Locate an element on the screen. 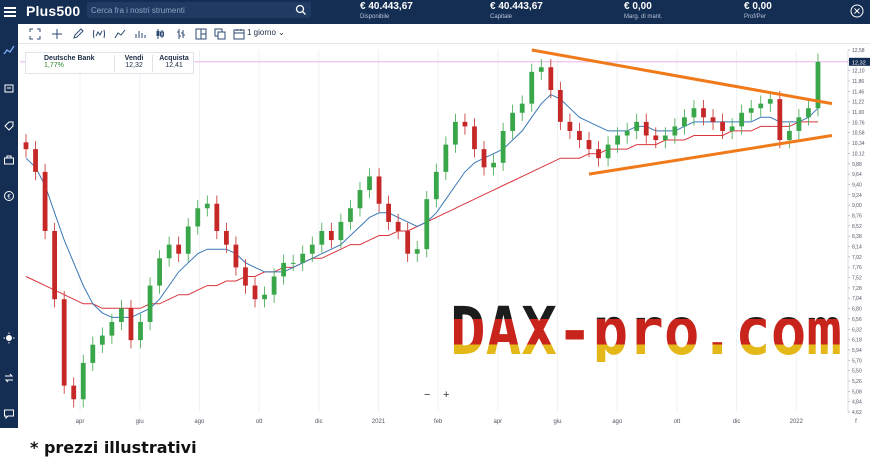 This screenshot has height=459, width=870. layers-icon is located at coordinates (220, 34).